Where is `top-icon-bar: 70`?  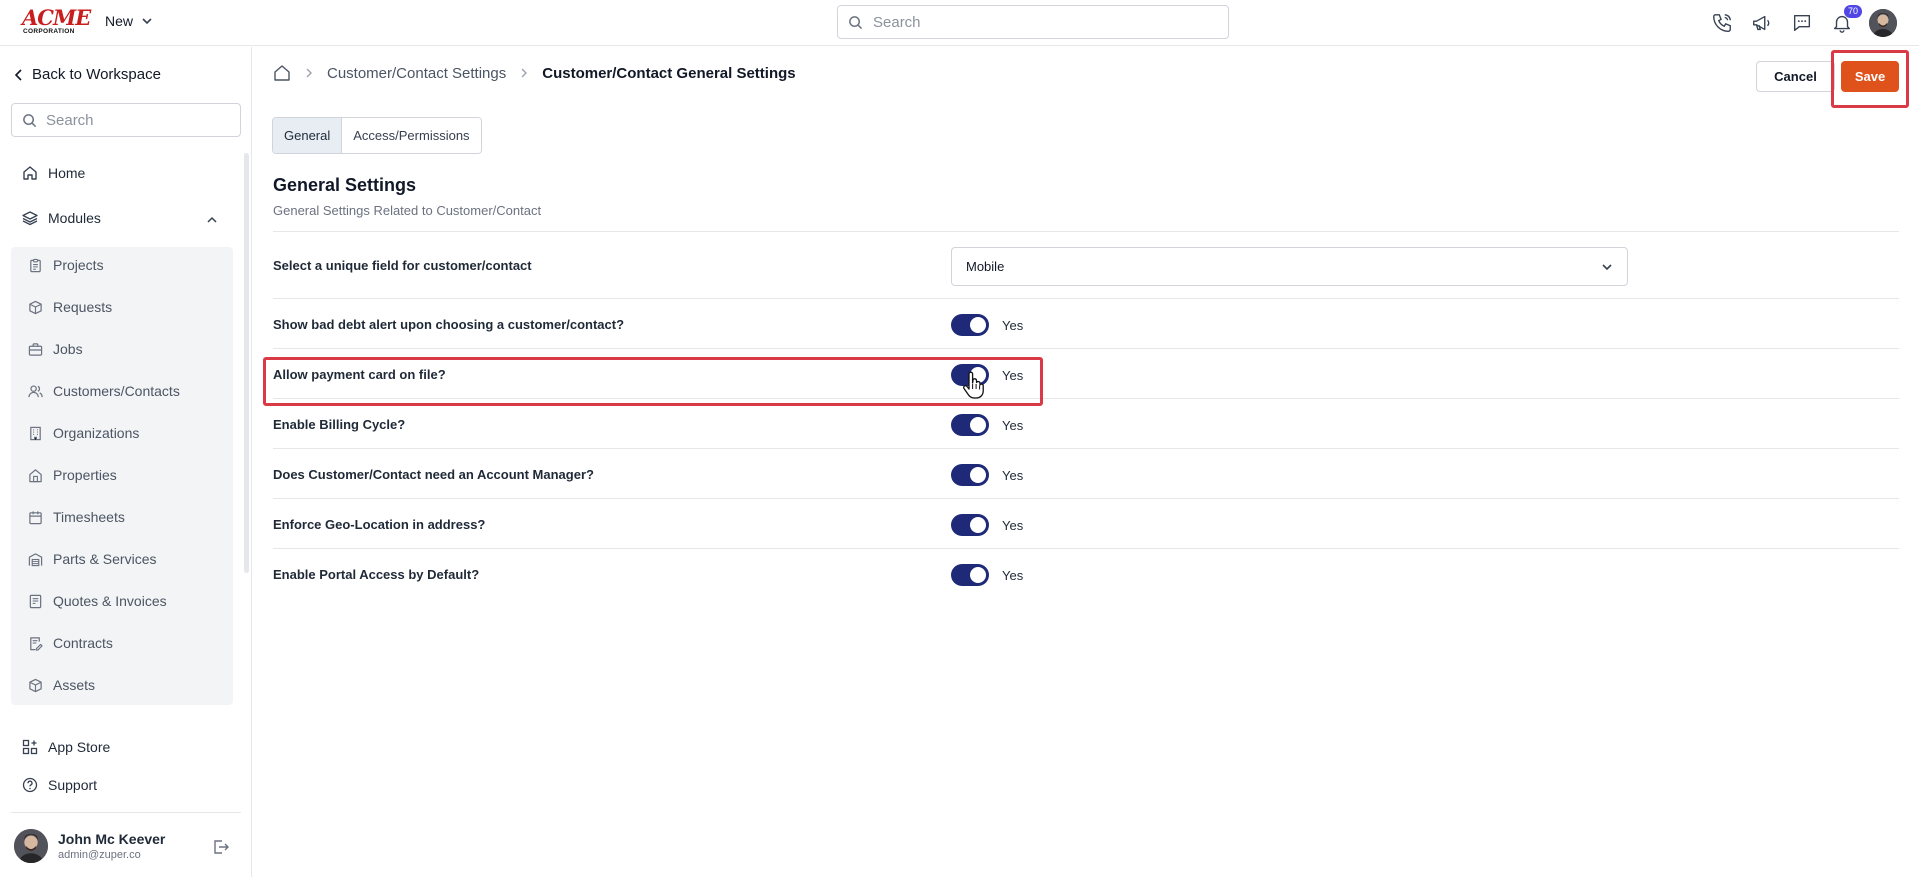
top-icon-bar: 70 is located at coordinates (1803, 21).